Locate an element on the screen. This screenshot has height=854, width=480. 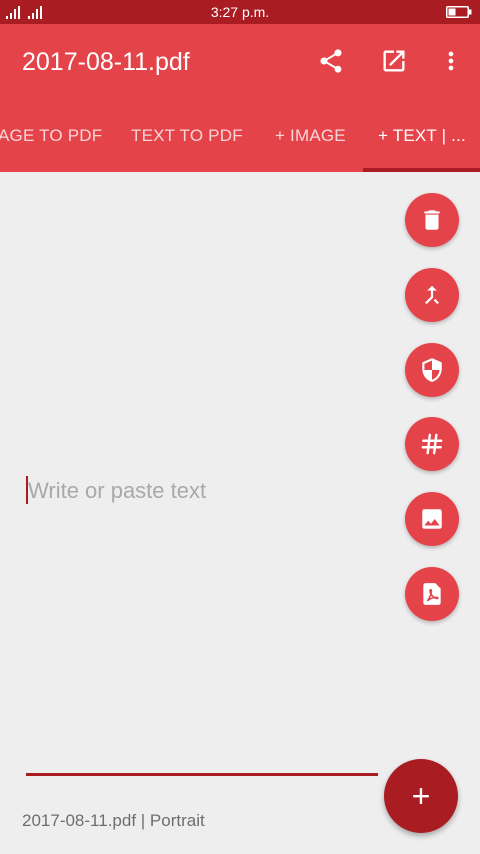
open-external-button is located at coordinates (394, 61).